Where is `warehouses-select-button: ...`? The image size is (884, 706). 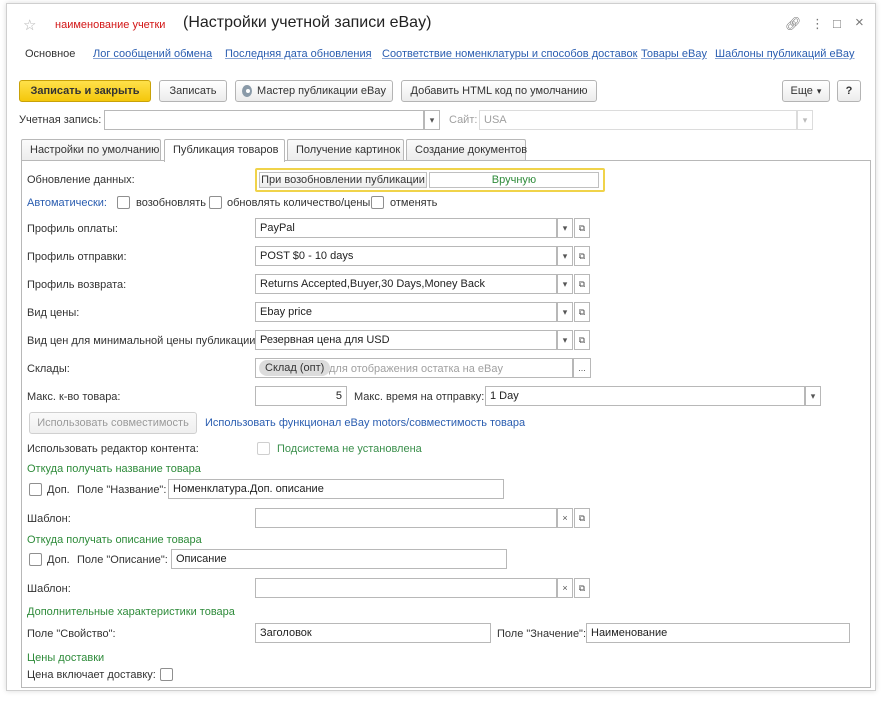
warehouses-select-button: ... is located at coordinates (582, 368).